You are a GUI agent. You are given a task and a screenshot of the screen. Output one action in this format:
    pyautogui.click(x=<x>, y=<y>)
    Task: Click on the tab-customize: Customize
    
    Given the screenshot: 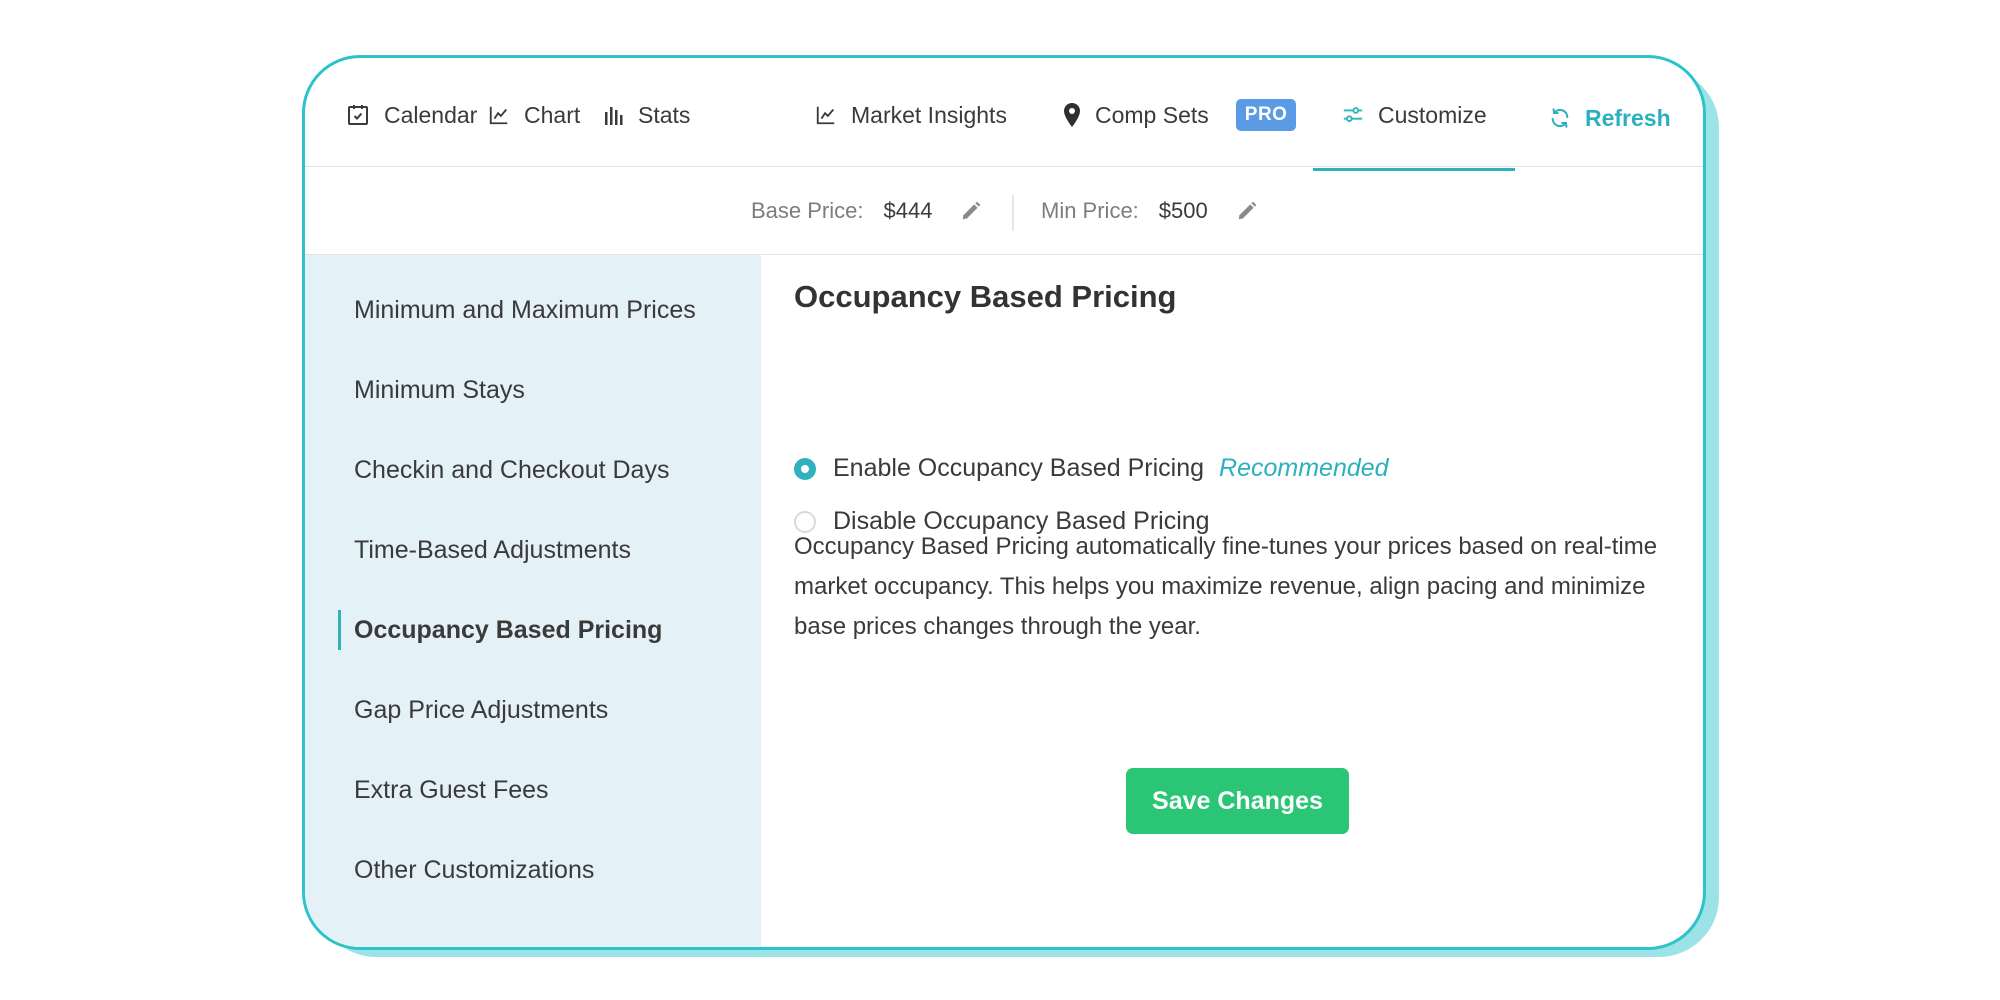 What is the action you would take?
    pyautogui.click(x=1414, y=134)
    